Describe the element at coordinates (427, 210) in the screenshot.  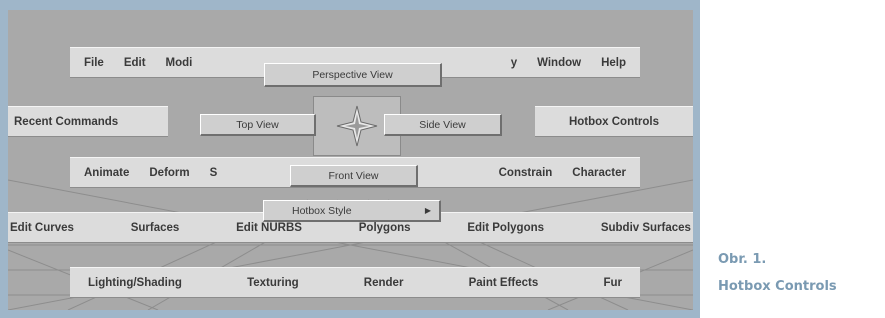
I see `submenu-arrow-icon: ▶` at that location.